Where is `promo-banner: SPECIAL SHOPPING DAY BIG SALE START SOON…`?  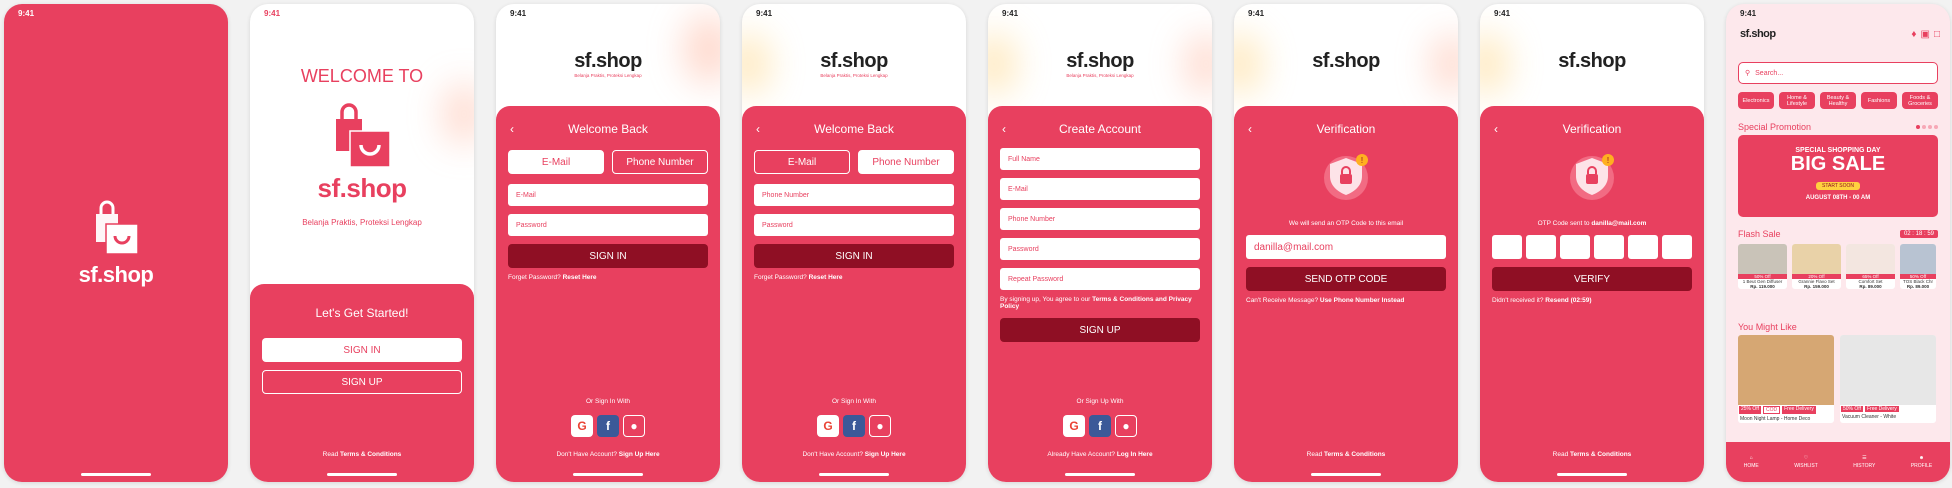 promo-banner: SPECIAL SHOPPING DAY BIG SALE START SOON… is located at coordinates (1838, 176).